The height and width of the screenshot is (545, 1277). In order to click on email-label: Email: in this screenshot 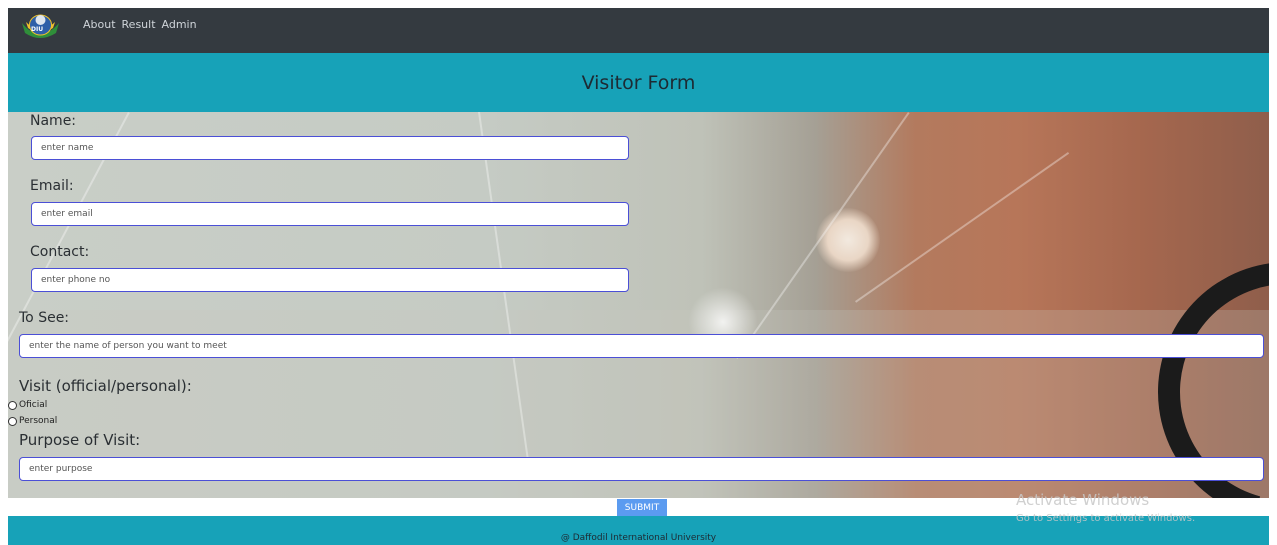, I will do `click(52, 186)`.